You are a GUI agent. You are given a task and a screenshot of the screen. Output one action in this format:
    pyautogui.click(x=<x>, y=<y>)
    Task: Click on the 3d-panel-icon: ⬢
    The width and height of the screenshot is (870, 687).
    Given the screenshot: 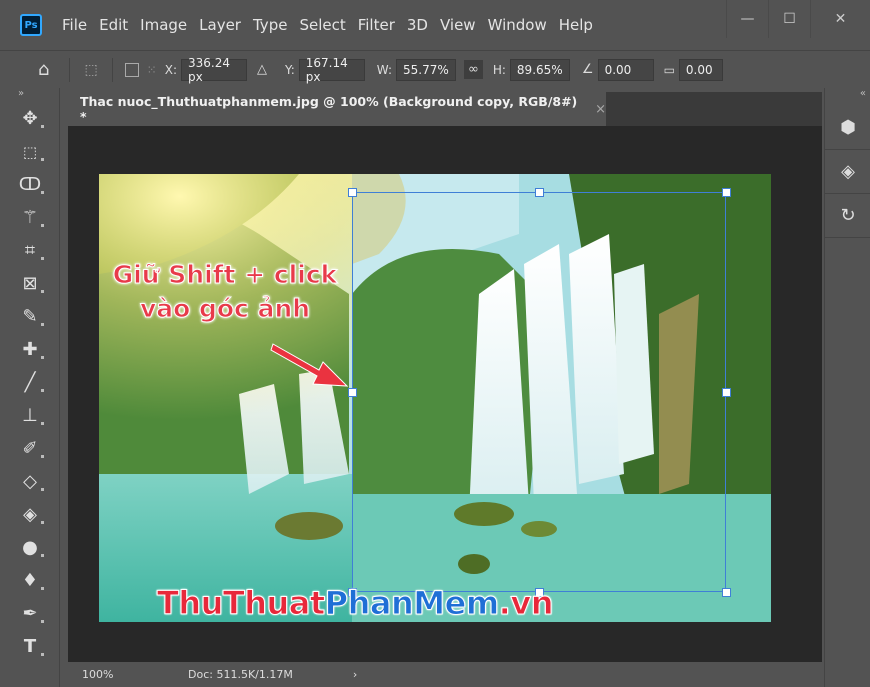 What is the action you would take?
    pyautogui.click(x=847, y=128)
    